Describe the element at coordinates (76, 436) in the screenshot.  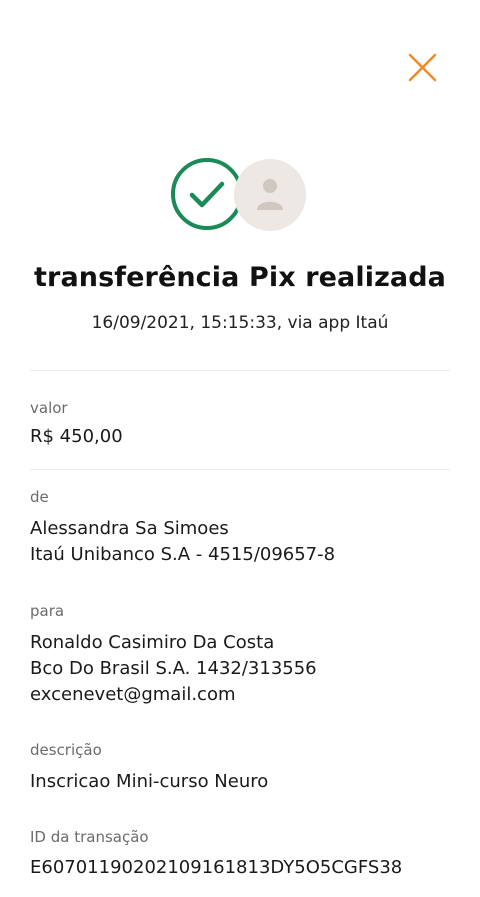
I see `valor-amount: R$ 450,00` at that location.